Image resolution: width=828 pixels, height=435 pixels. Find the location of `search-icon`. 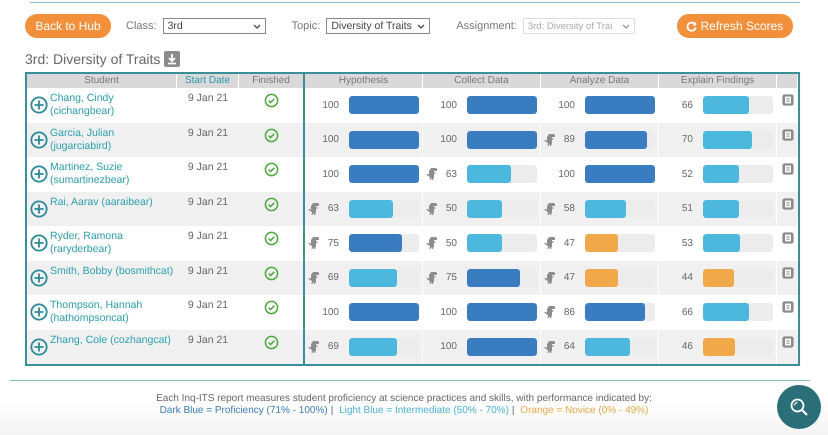

search-icon is located at coordinates (799, 407).